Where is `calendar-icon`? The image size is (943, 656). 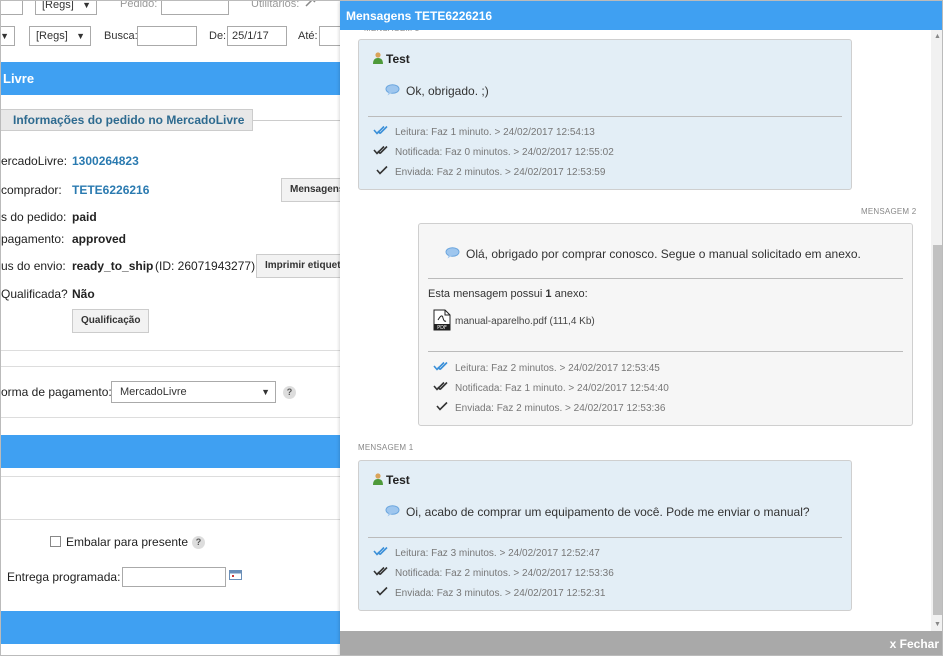 calendar-icon is located at coordinates (235, 574).